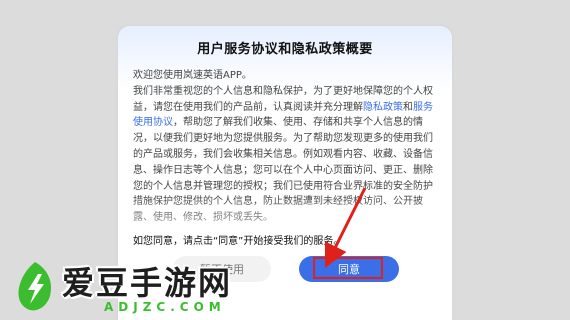  I want to click on watermark: 爱豆手游网 ADJZC.COM, so click(137, 289).